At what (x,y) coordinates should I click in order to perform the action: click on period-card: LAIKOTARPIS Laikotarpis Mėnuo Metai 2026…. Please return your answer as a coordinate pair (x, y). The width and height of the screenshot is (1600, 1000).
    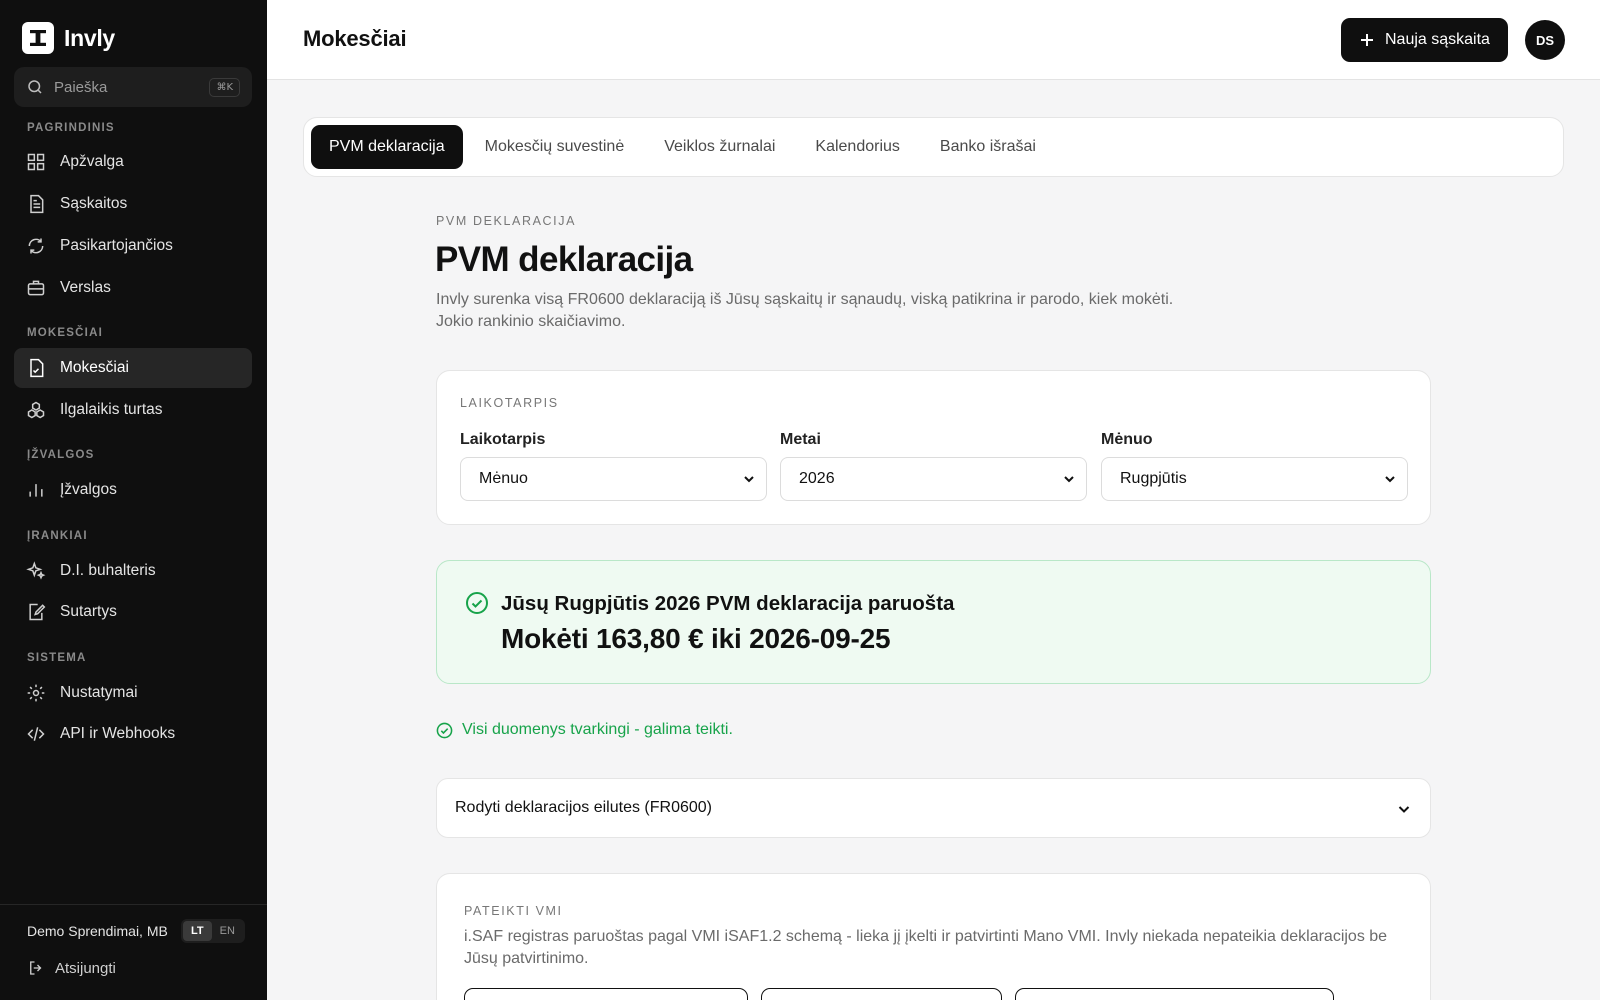
    Looking at the image, I should click on (933, 447).